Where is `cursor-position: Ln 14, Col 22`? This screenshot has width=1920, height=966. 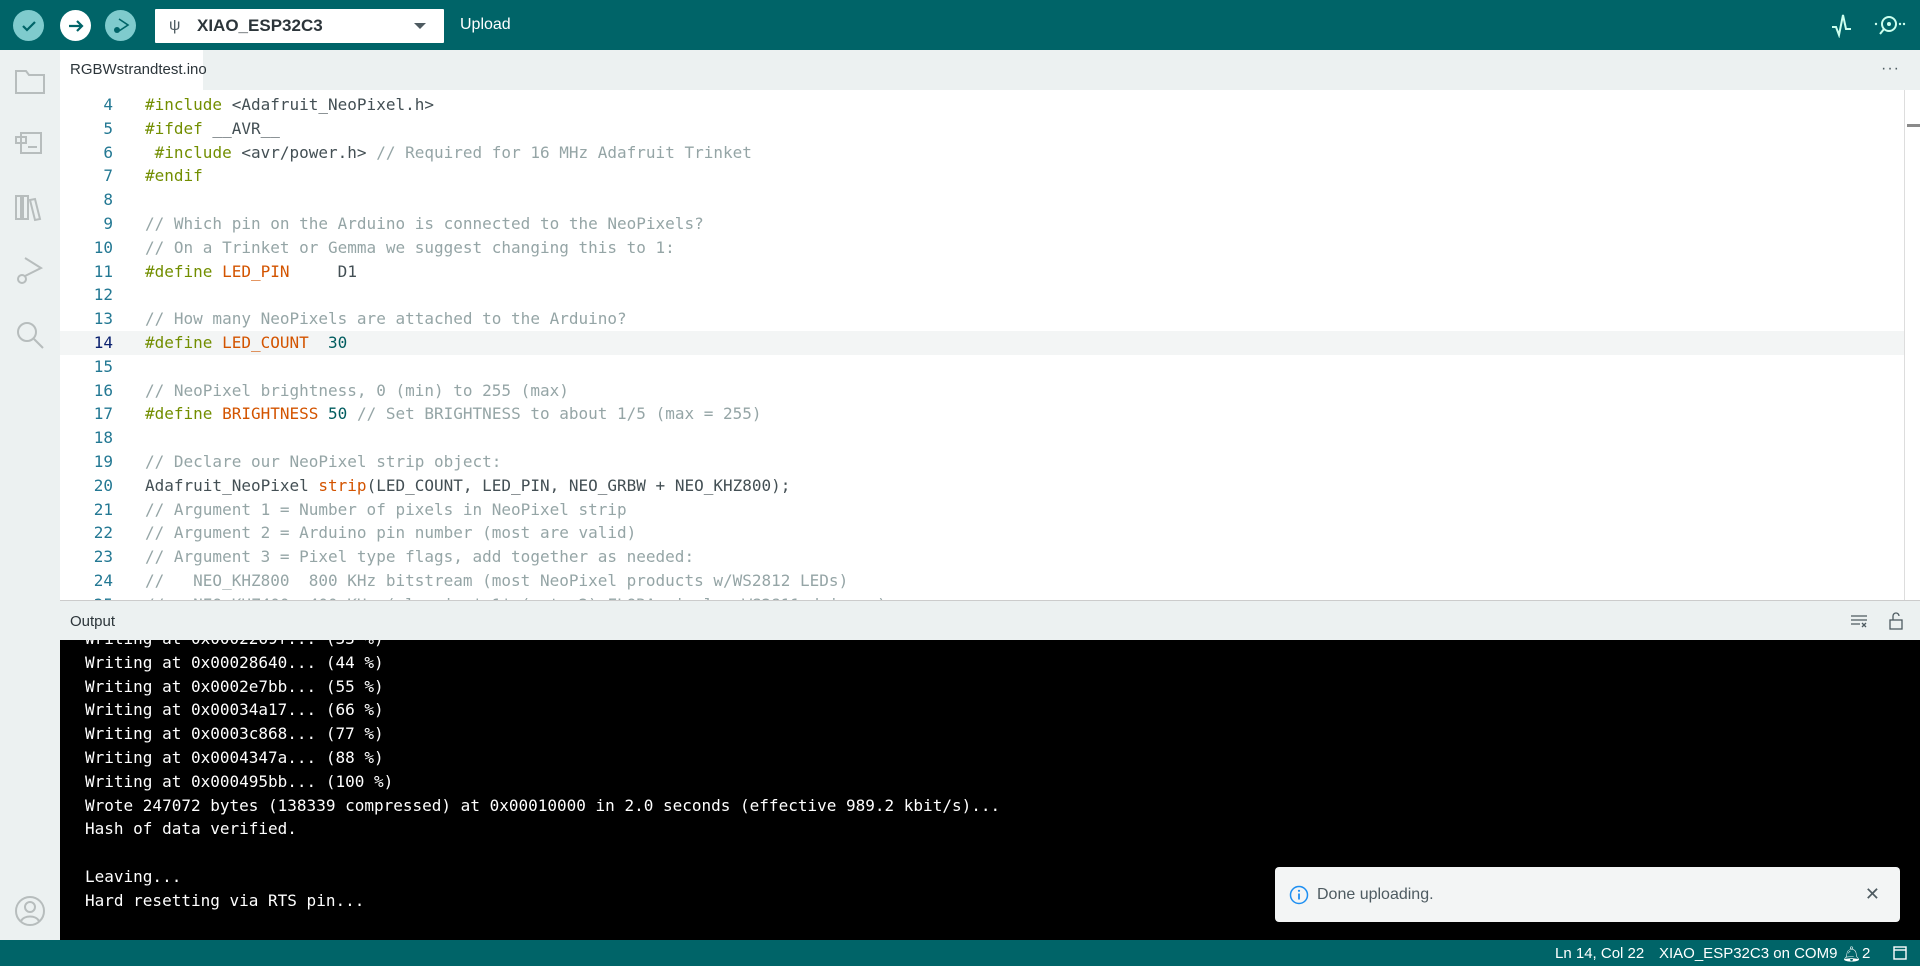 cursor-position: Ln 14, Col 22 is located at coordinates (1600, 953).